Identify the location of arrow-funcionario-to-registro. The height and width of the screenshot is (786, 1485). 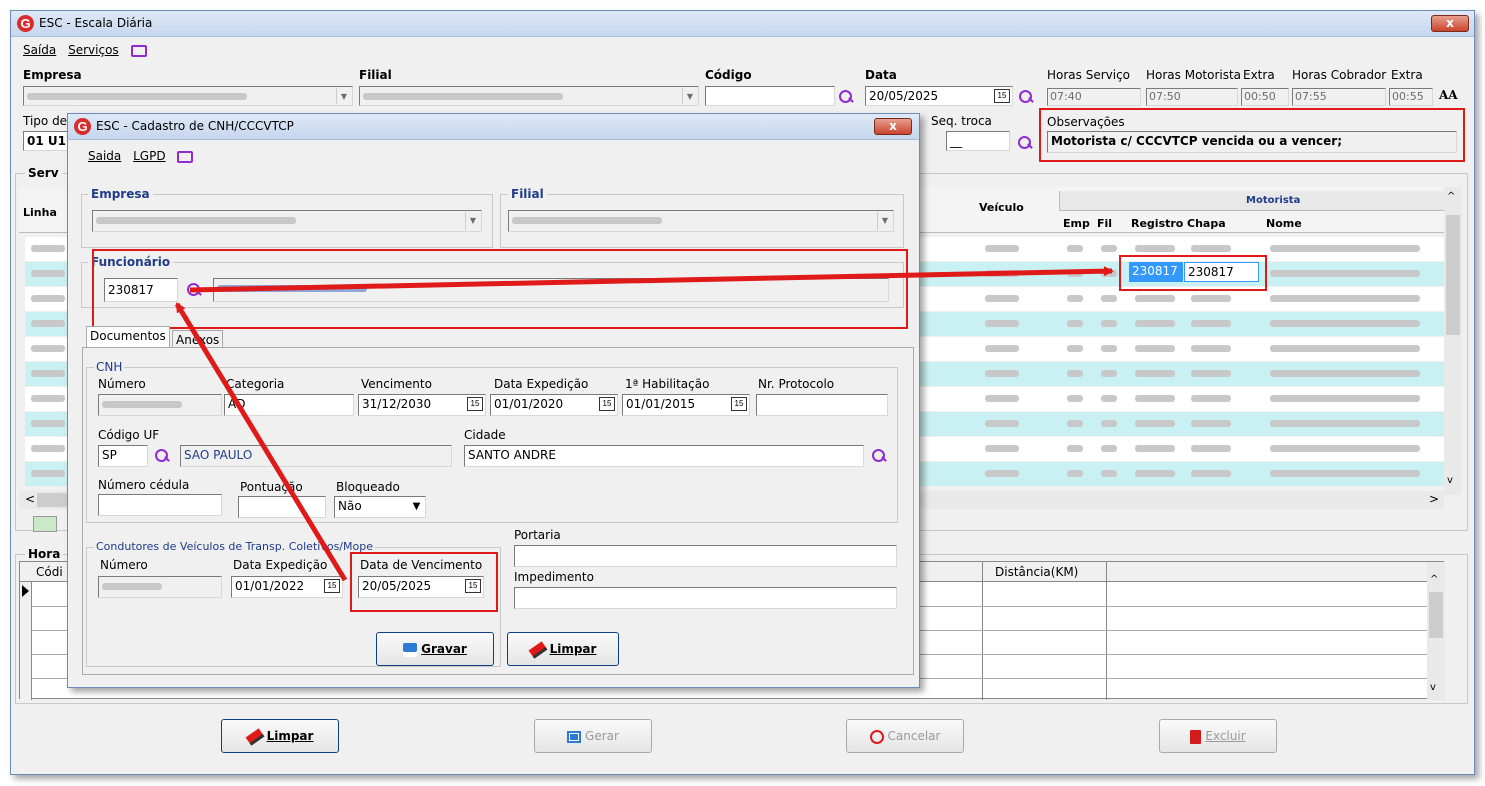
(651, 279).